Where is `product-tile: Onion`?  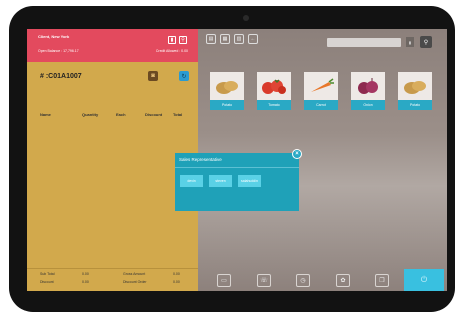 product-tile: Onion is located at coordinates (368, 91).